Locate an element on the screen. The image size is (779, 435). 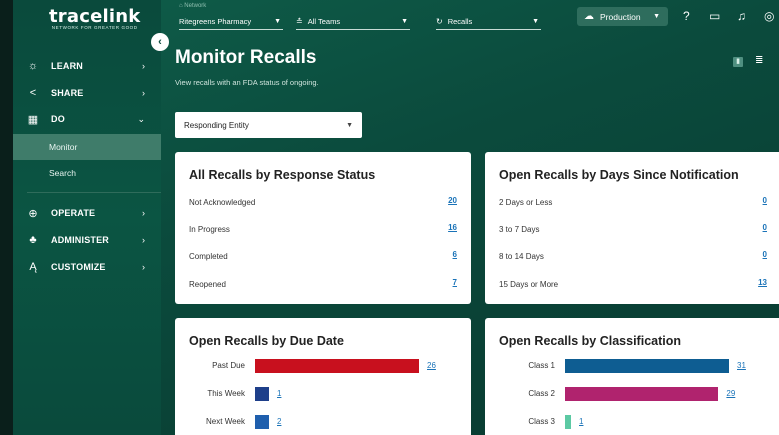
status-row-value: 7 is located at coordinates (455, 282).